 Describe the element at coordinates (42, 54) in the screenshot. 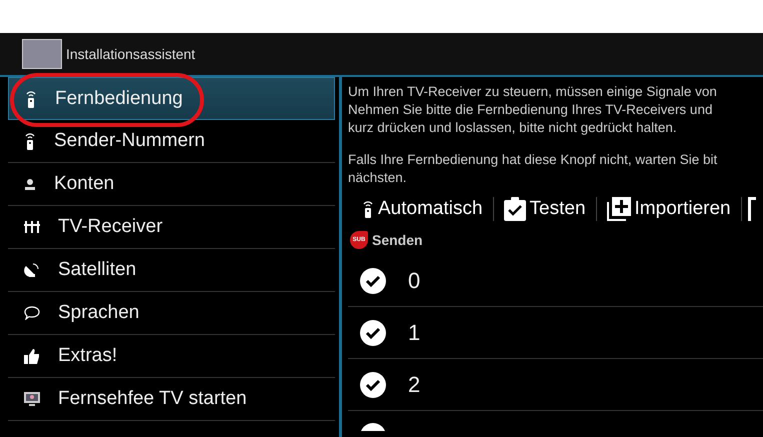

I see `app-logo-icon` at that location.